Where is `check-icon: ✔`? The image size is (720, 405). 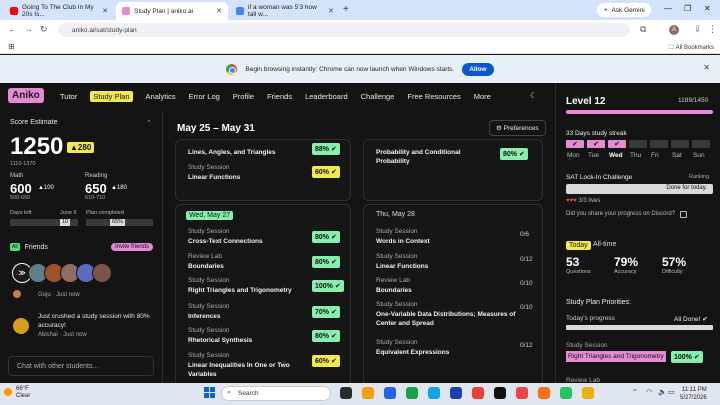
check-icon: ✔ is located at coordinates (333, 262).